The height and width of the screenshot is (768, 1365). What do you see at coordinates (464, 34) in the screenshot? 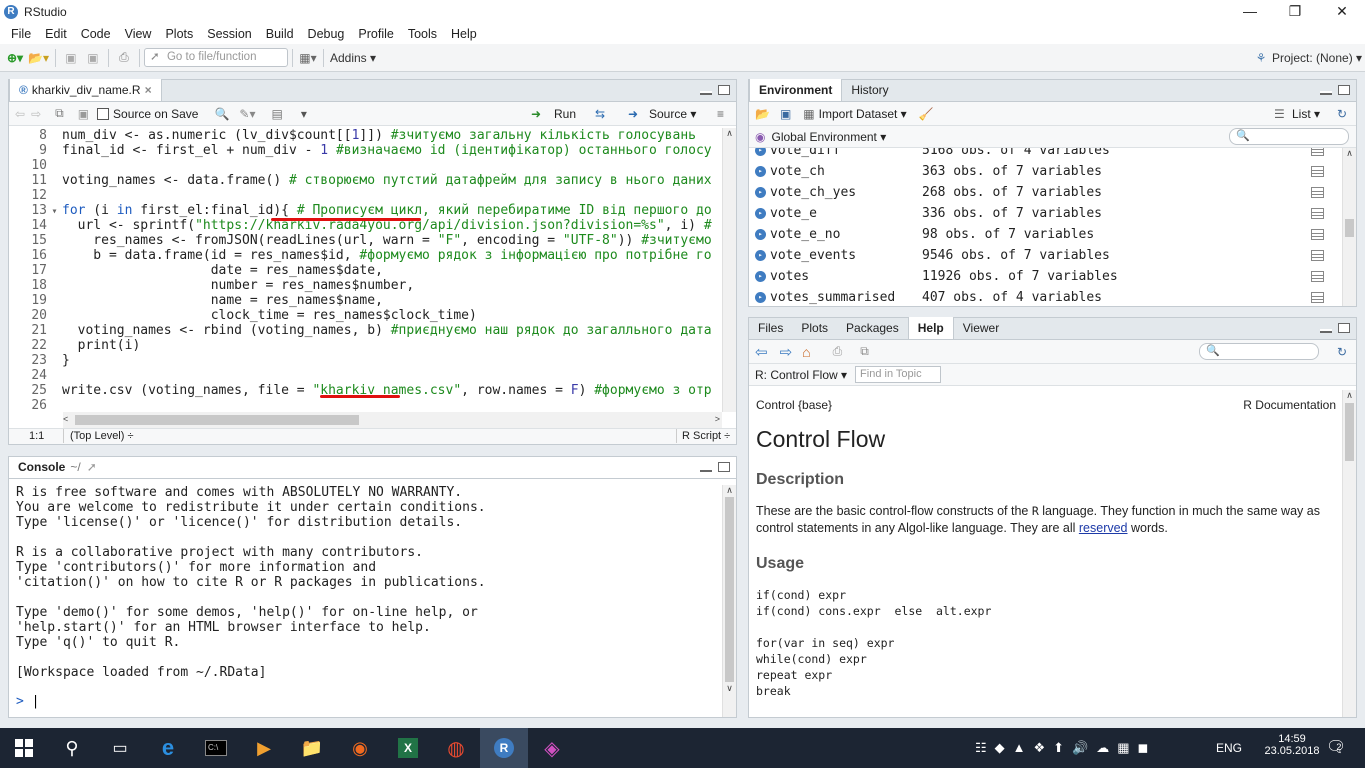
I see `menu-help: Help` at bounding box center [464, 34].